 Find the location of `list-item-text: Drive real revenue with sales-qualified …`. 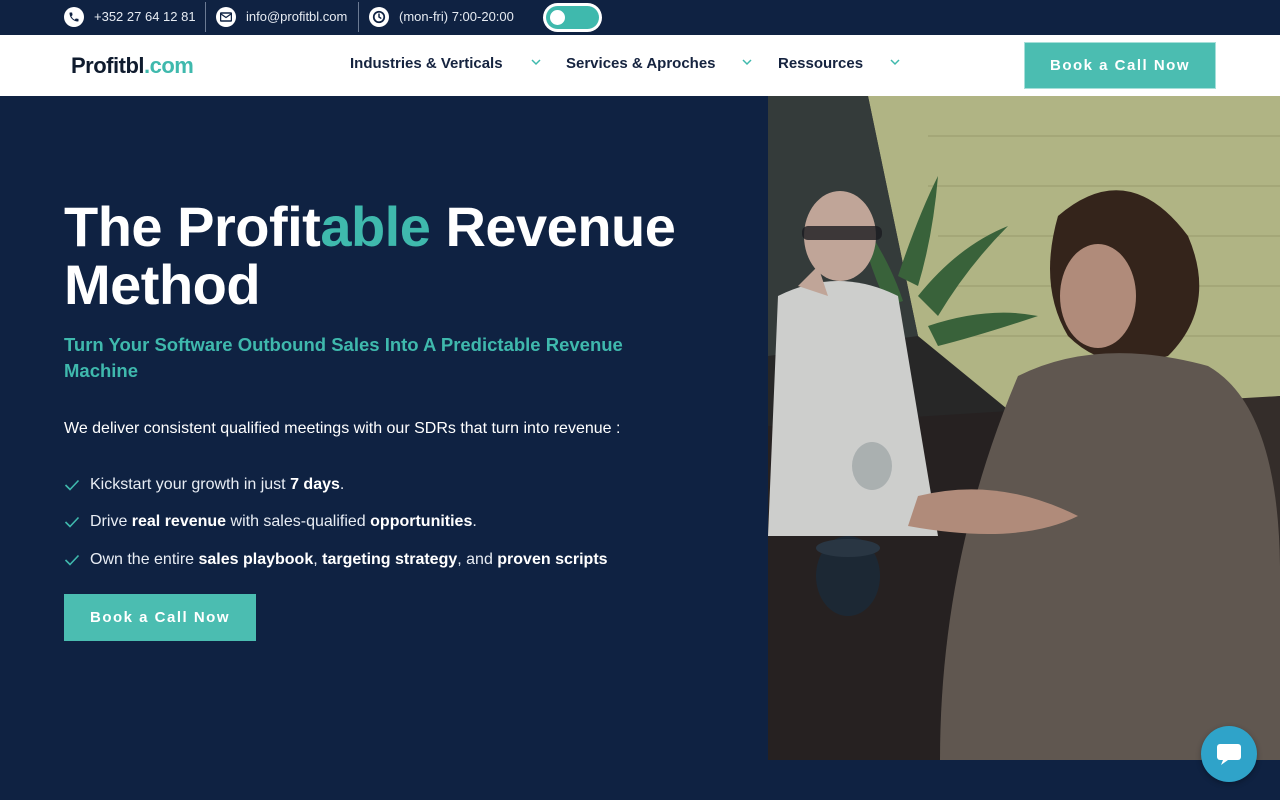

list-item-text: Drive real revenue with sales-qualified … is located at coordinates (283, 522).